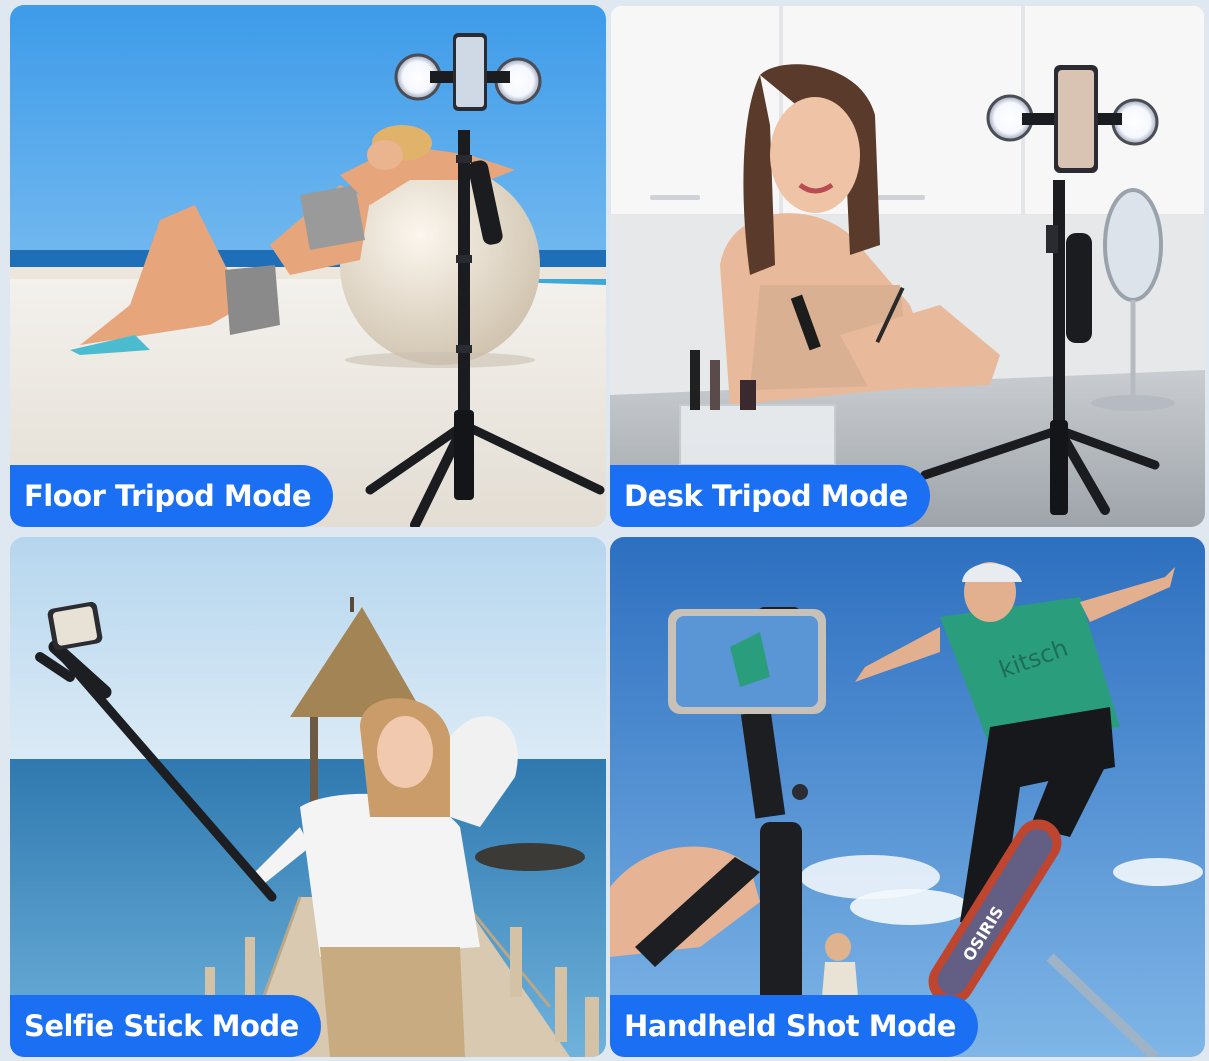  I want to click on mirror, so click(1133, 245).